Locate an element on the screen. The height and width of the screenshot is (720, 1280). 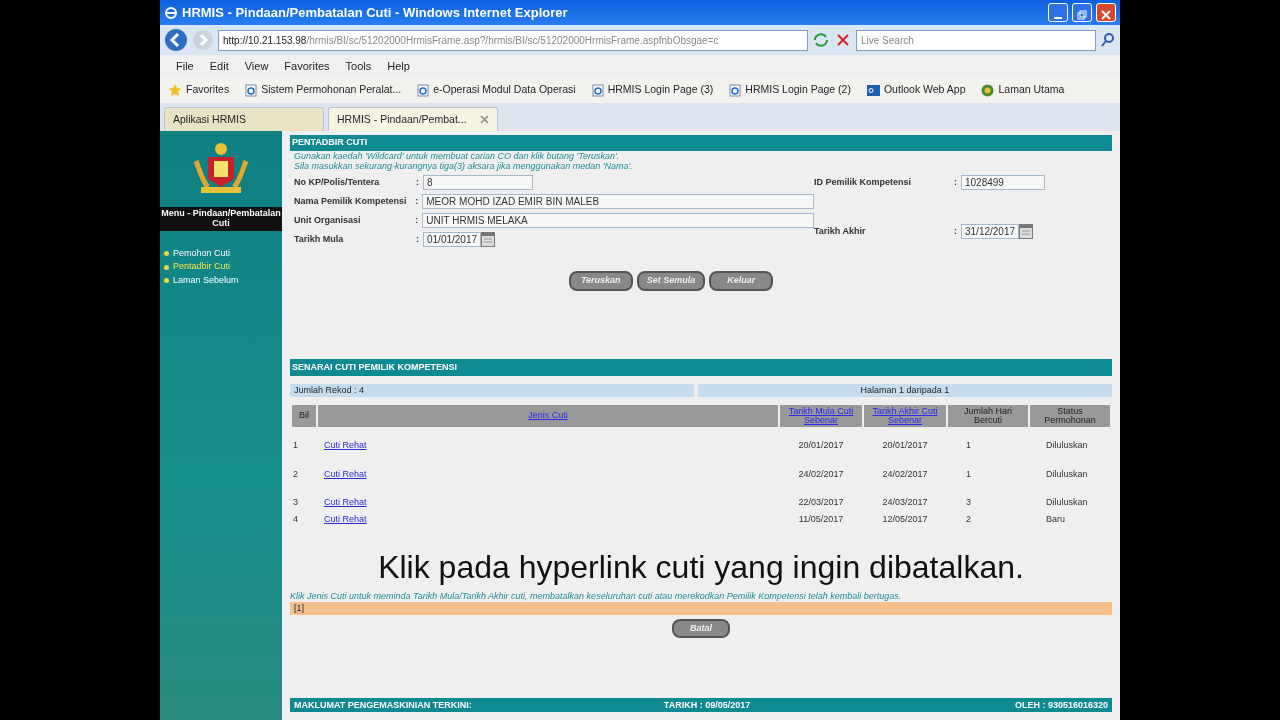
menu-item: Help is located at coordinates (398, 66).